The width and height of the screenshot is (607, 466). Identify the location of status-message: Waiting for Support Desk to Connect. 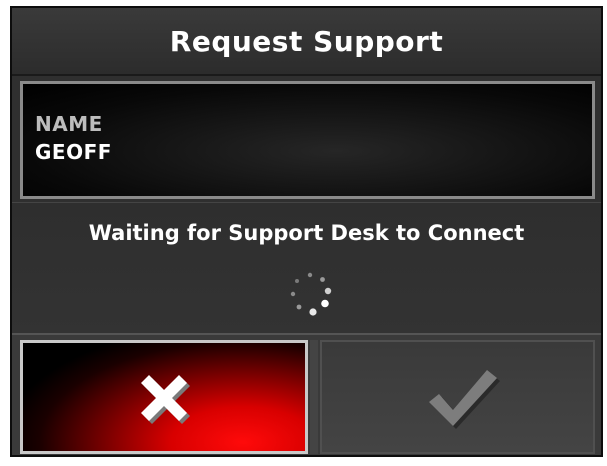
(306, 233).